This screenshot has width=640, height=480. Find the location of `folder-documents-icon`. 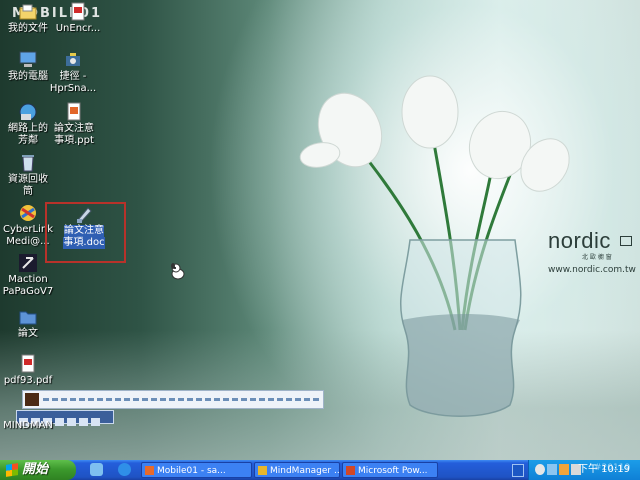

folder-documents-icon is located at coordinates (28, 12).